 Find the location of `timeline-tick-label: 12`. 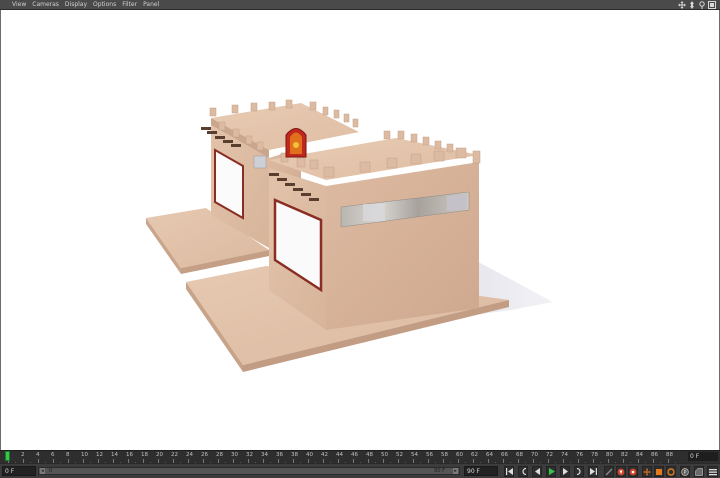

timeline-tick-label: 12 is located at coordinates (99, 455).